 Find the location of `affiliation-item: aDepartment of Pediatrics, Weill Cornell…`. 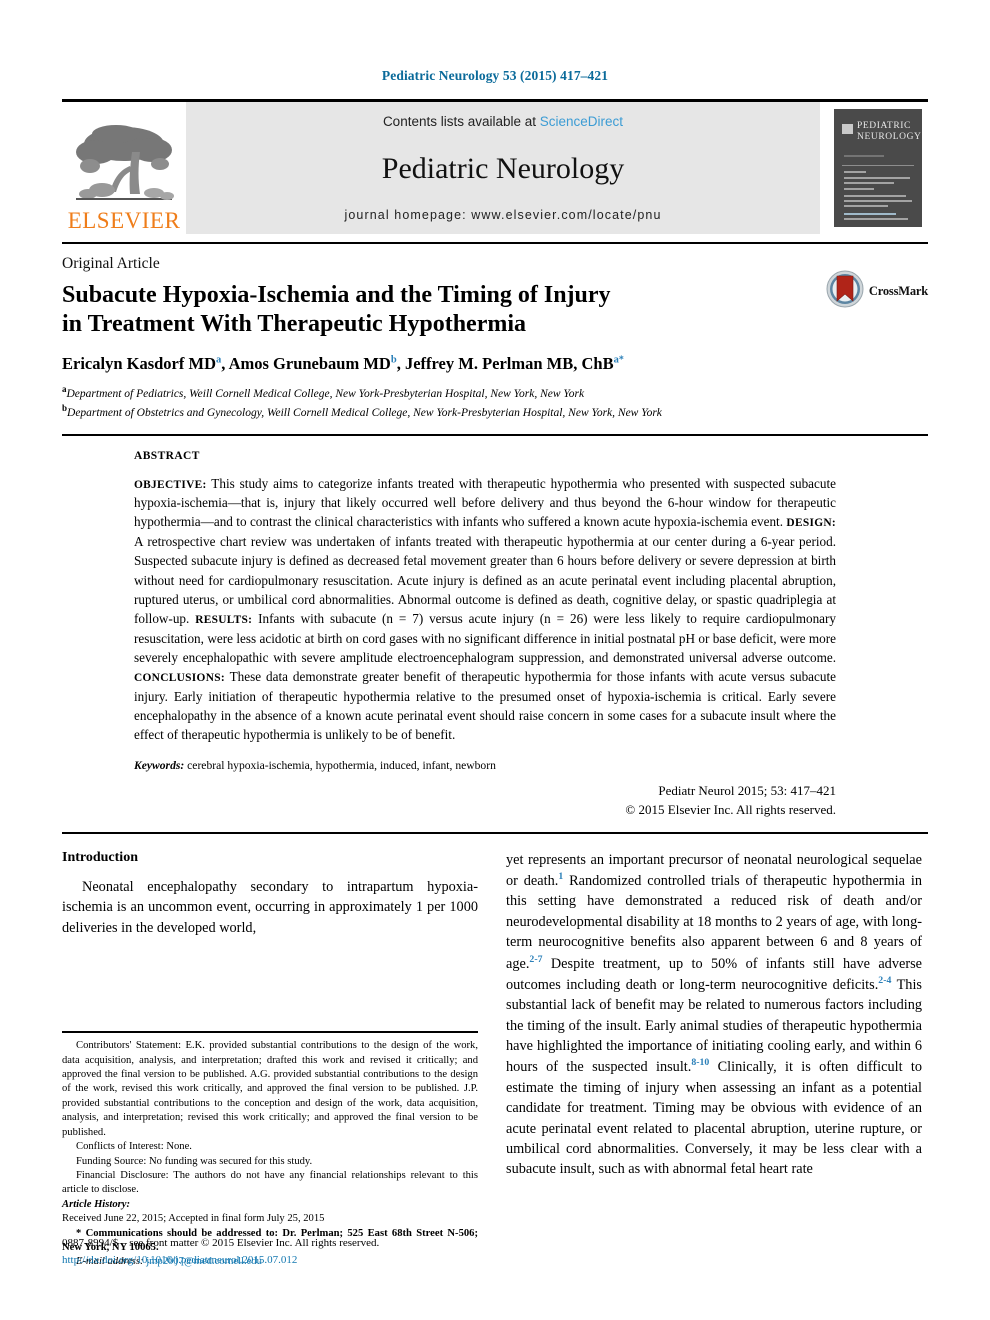

affiliation-item: aDepartment of Pediatrics, Weill Cornell… is located at coordinates (495, 393).